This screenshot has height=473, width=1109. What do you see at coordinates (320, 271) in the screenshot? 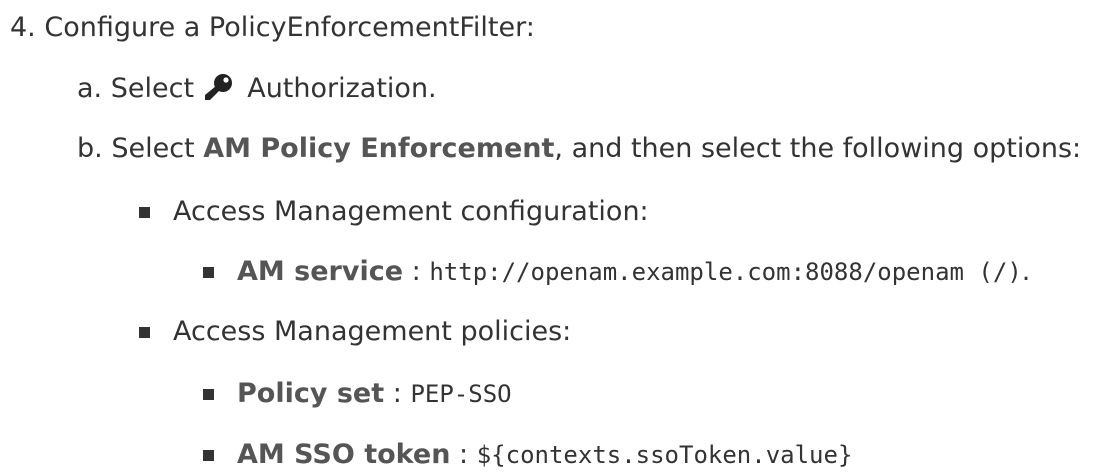
I see `am-service-term: AM service` at bounding box center [320, 271].